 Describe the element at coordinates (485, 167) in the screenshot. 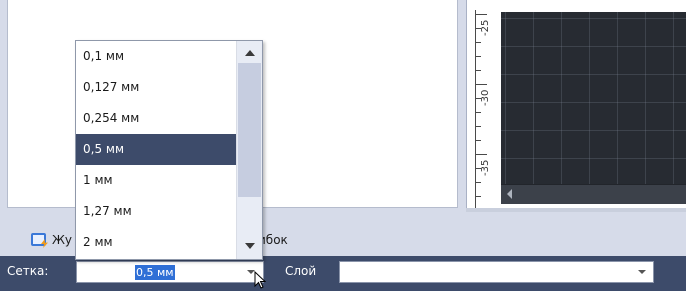

I see `ruler-label: -35` at that location.